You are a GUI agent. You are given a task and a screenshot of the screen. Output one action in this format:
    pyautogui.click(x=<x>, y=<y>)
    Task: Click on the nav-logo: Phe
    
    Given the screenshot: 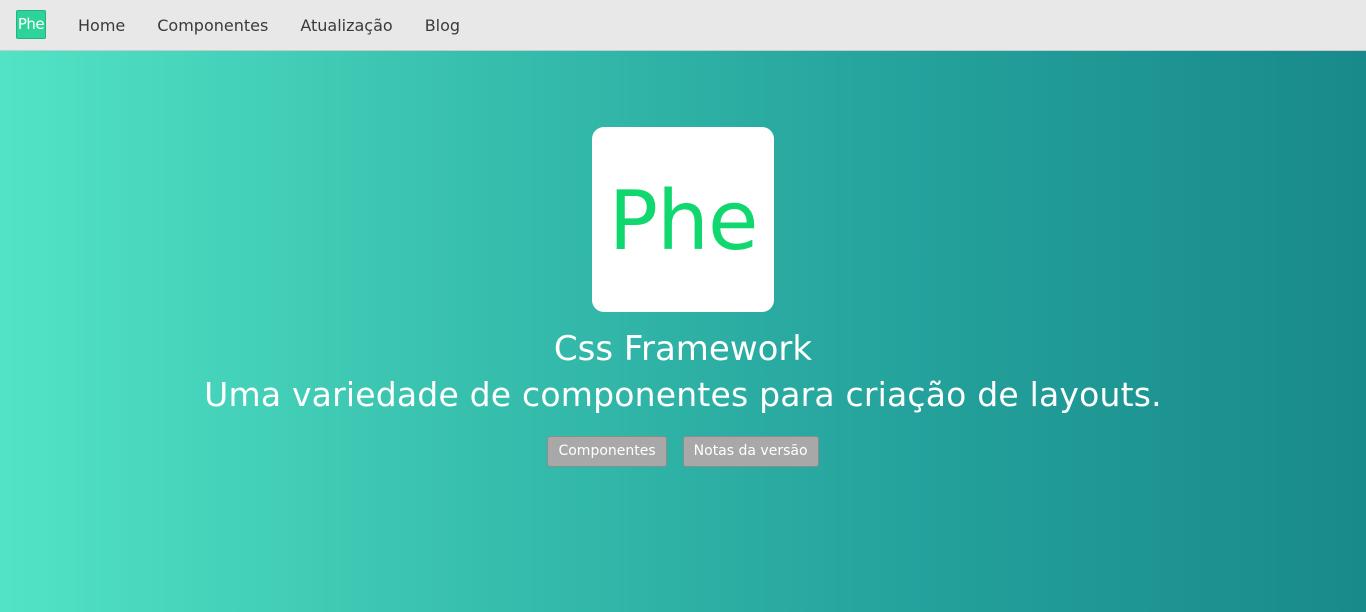 What is the action you would take?
    pyautogui.click(x=31, y=24)
    